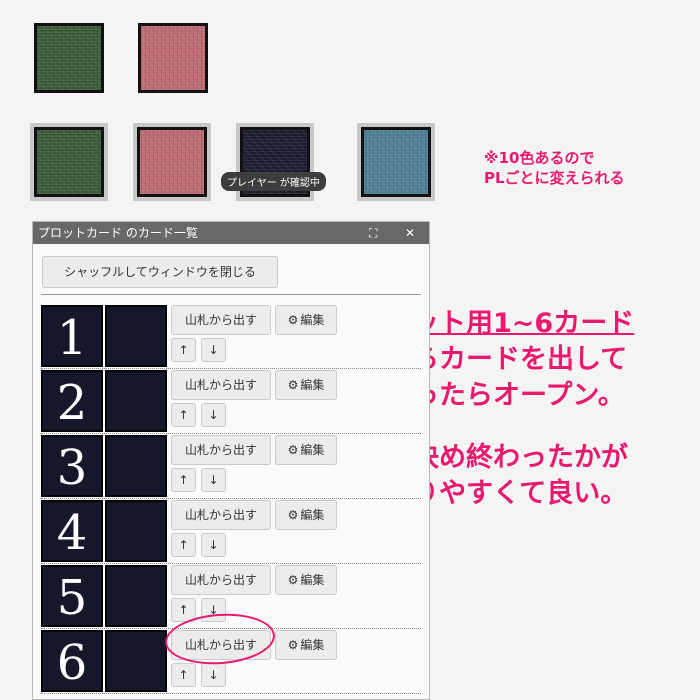 The width and height of the screenshot is (700, 700). I want to click on viewer-tooltip: プレイヤー が確認中, so click(273, 181).